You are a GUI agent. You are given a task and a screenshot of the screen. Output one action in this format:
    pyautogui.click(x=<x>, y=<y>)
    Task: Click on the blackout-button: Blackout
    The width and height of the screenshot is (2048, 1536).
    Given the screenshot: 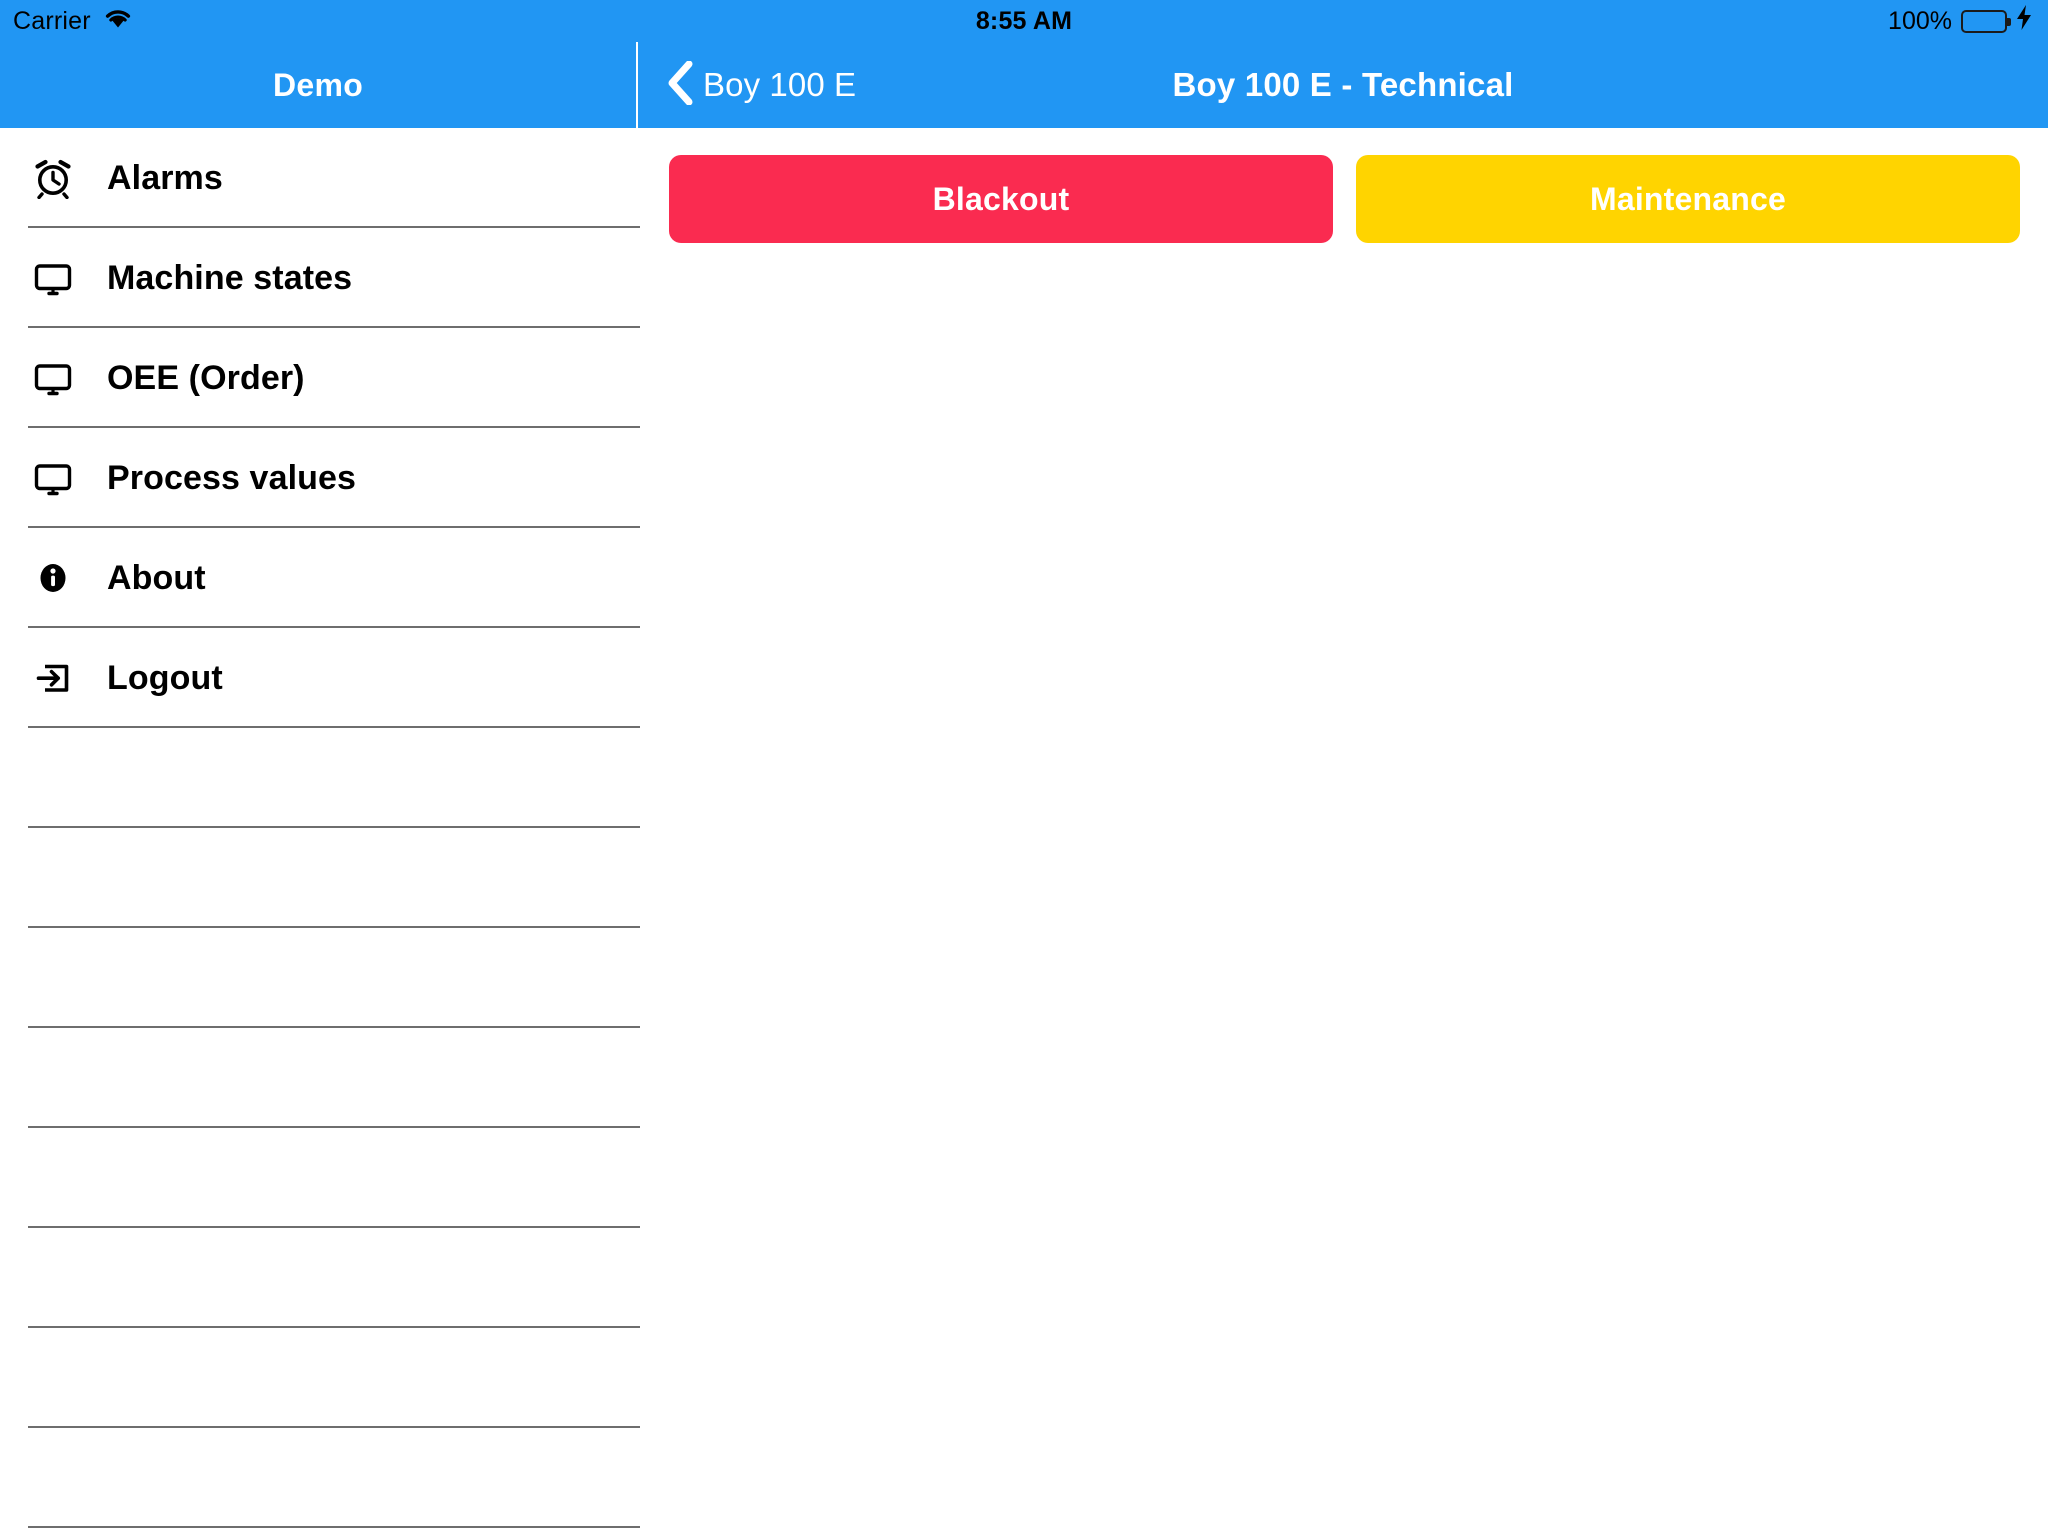 What is the action you would take?
    pyautogui.click(x=1001, y=199)
    